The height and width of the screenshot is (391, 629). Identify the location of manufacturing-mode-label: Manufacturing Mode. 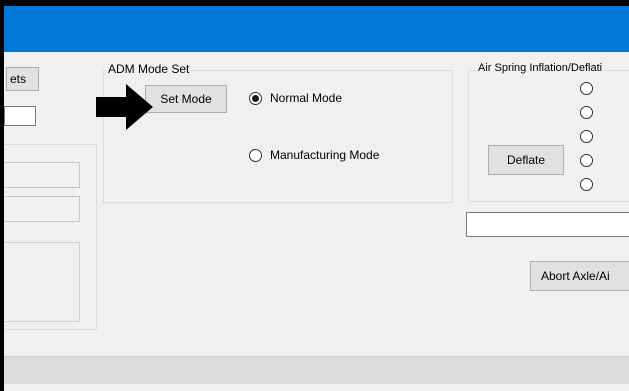
(324, 155).